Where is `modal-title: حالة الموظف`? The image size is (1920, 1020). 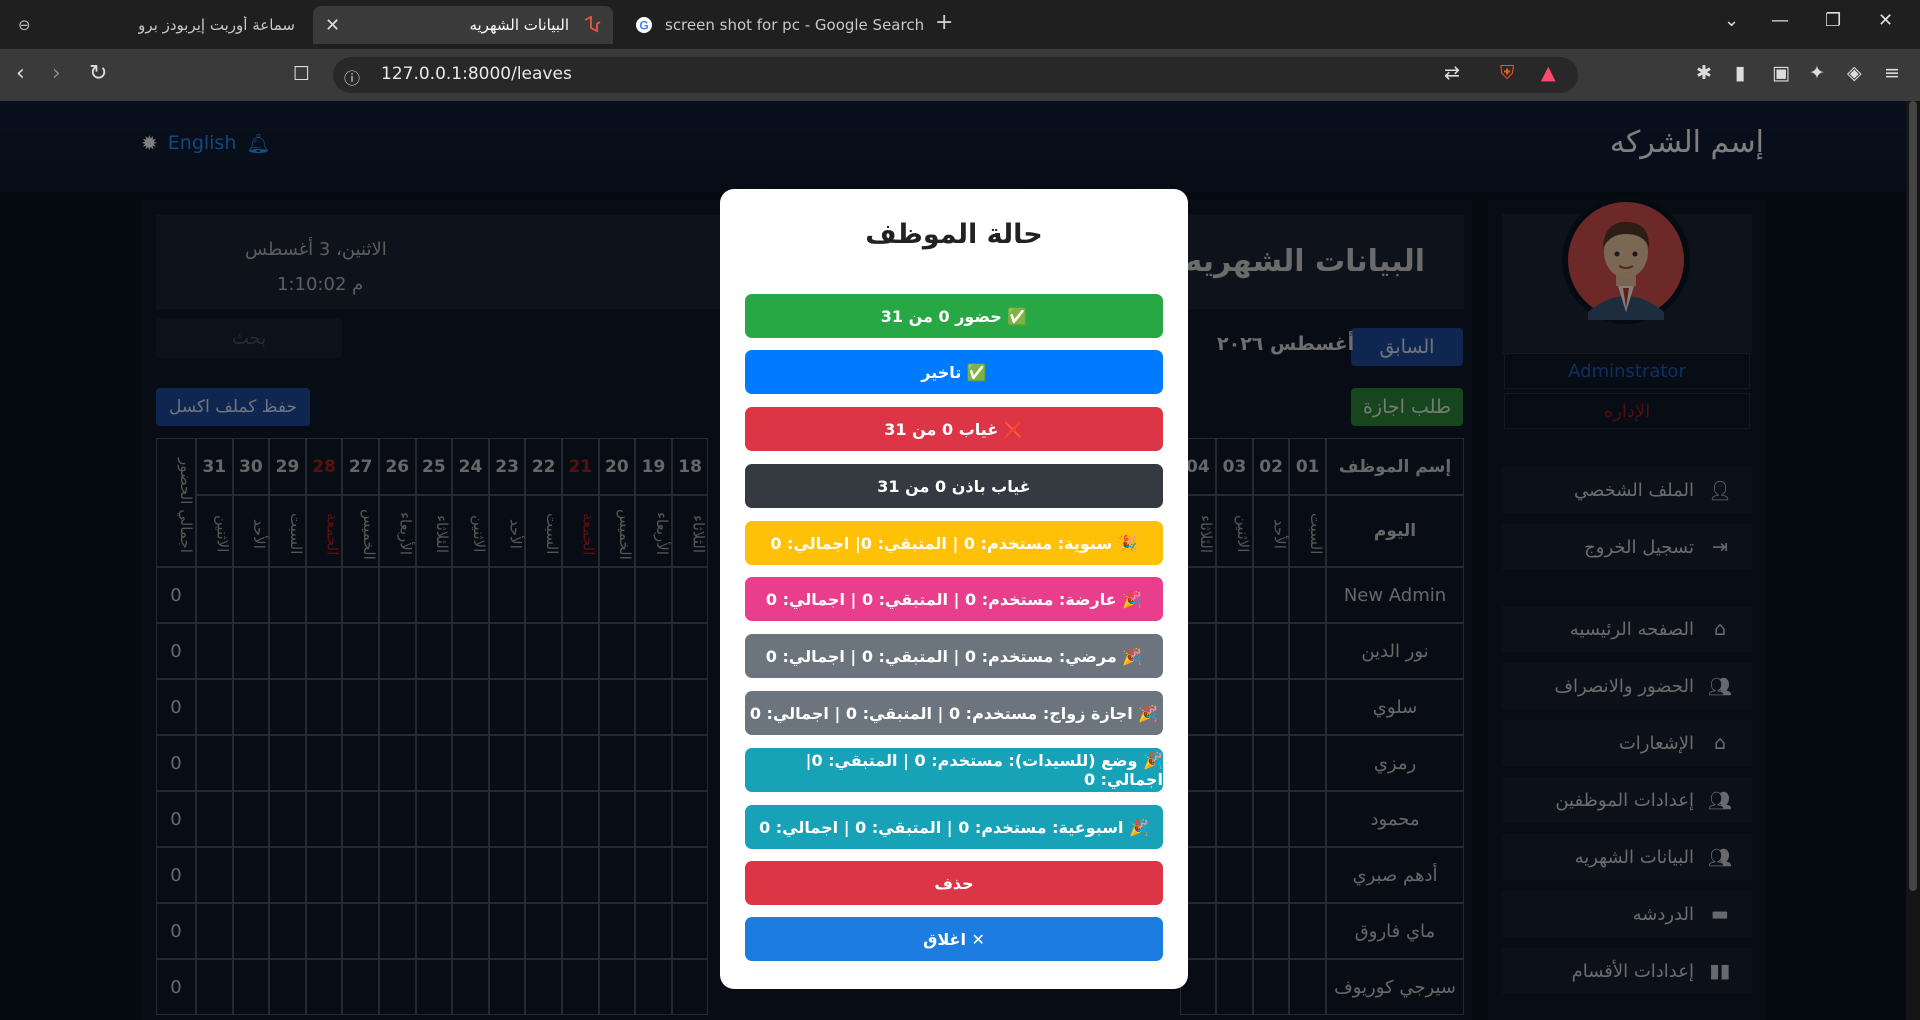
modal-title: حالة الموظف is located at coordinates (954, 234).